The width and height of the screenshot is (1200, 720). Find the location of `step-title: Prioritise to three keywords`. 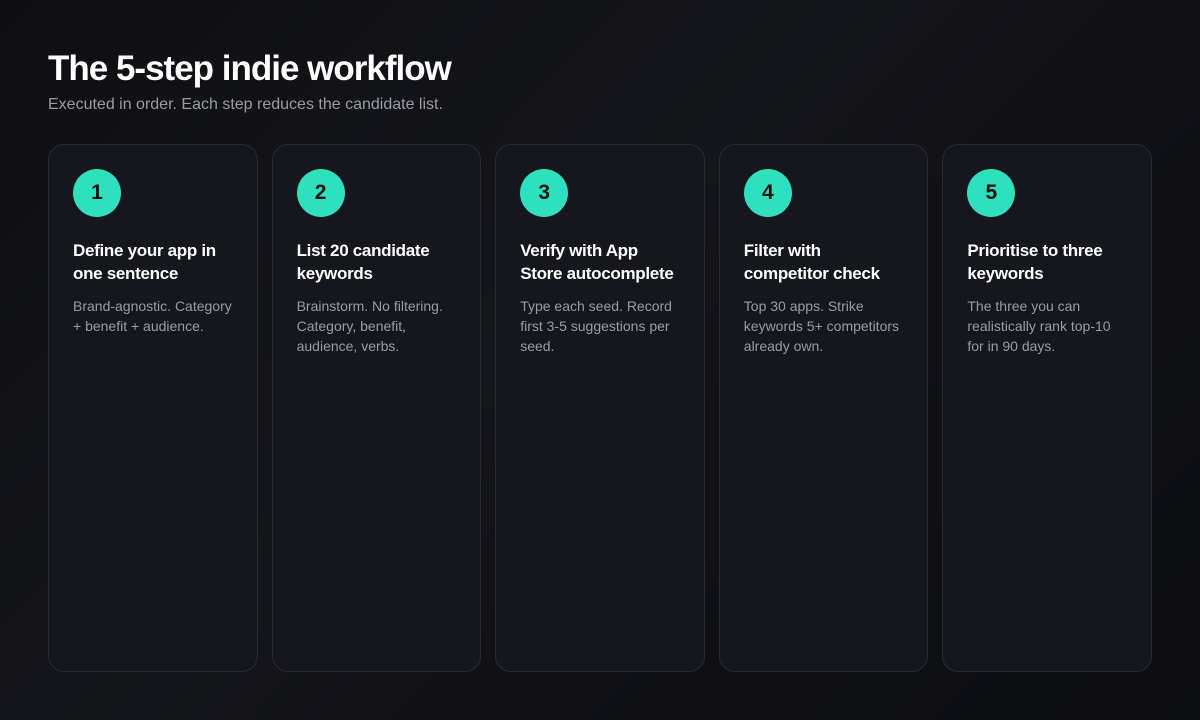

step-title: Prioritise to three keywords is located at coordinates (1035, 262).